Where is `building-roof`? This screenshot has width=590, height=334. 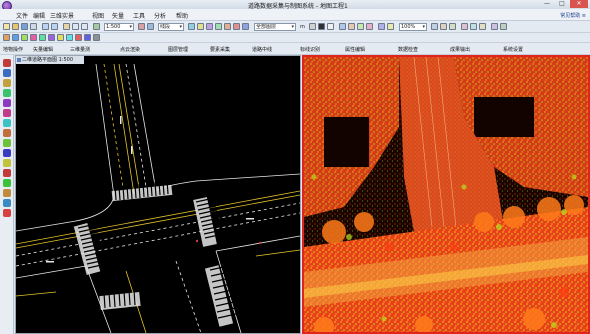
building-roof is located at coordinates (346, 142).